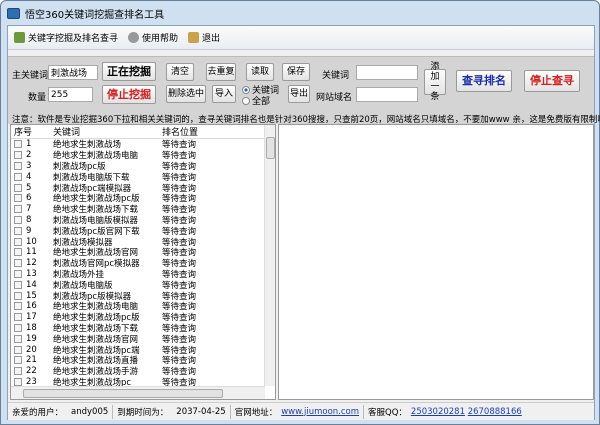 The width and height of the screenshot is (600, 425). Describe the element at coordinates (320, 412) in the screenshot. I see `site-link: www.jiumoon.com` at that location.